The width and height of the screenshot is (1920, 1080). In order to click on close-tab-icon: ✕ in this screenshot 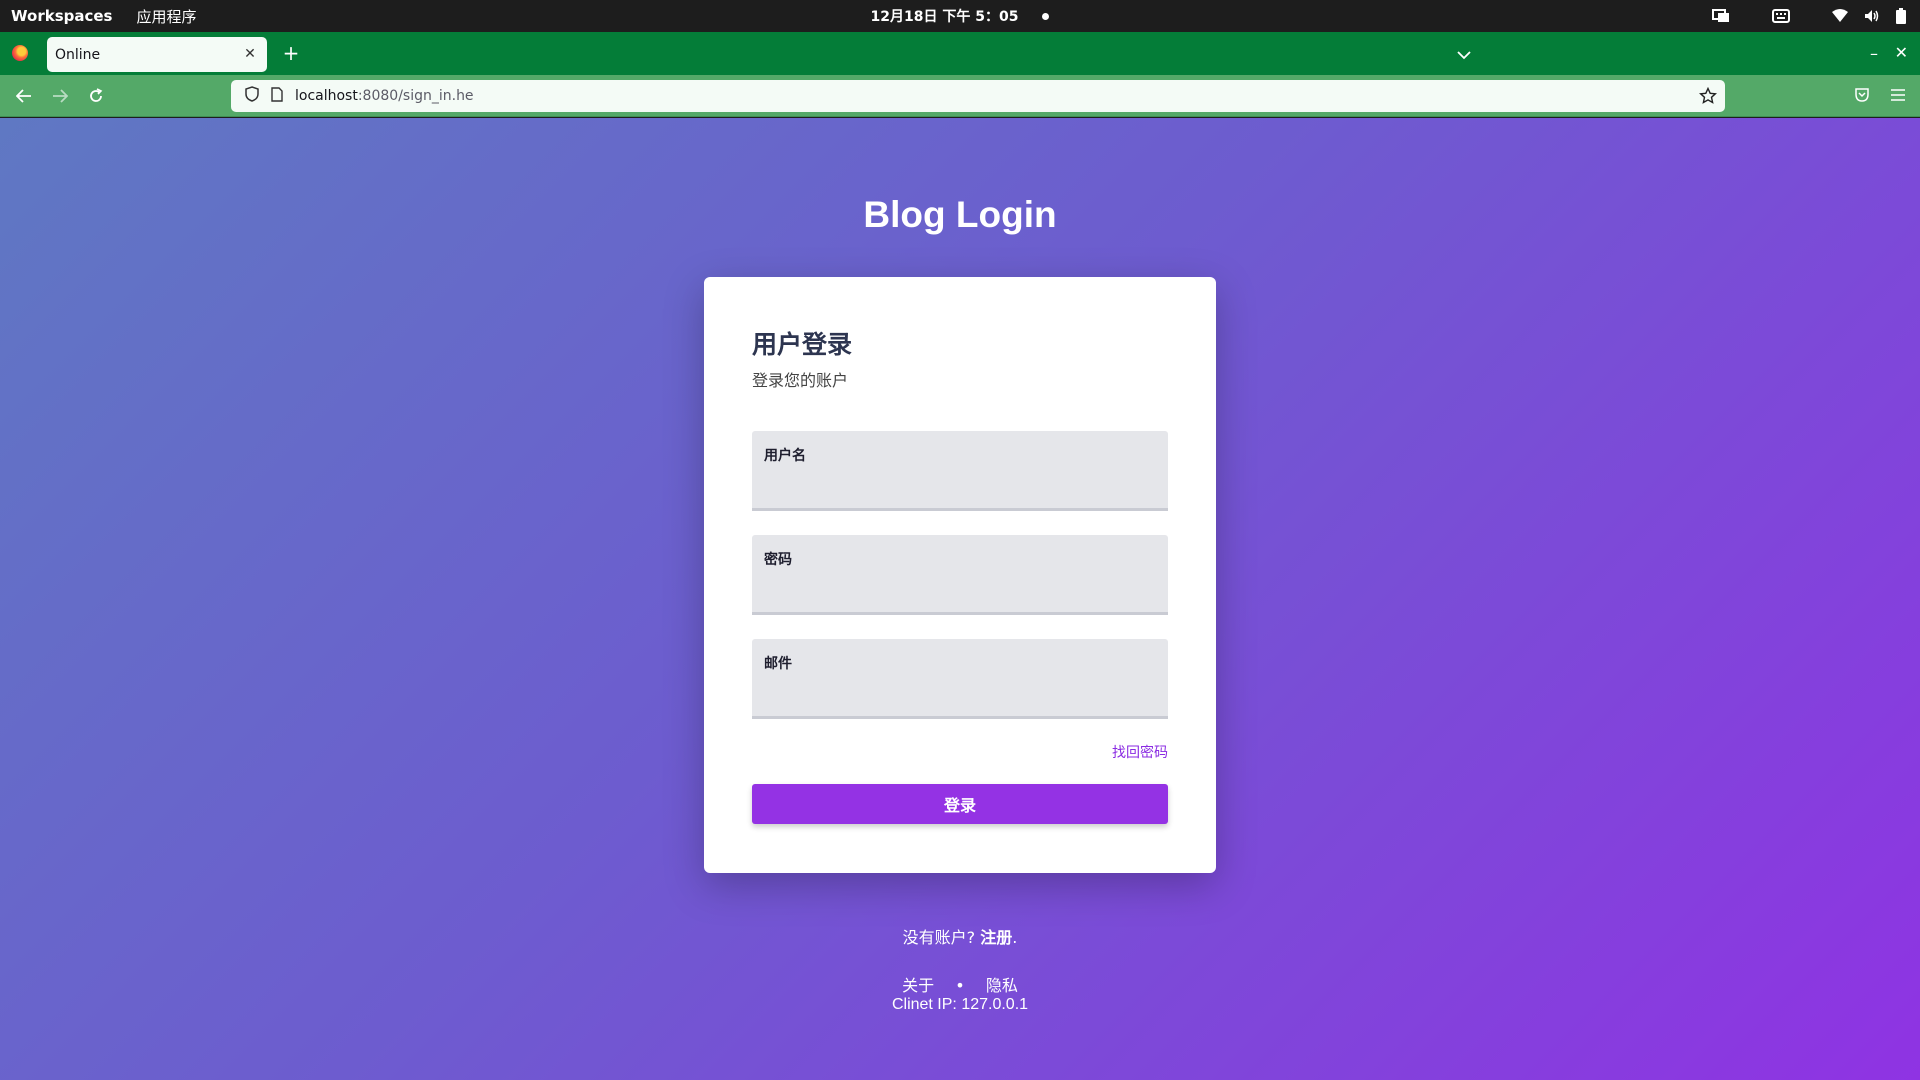, I will do `click(250, 54)`.